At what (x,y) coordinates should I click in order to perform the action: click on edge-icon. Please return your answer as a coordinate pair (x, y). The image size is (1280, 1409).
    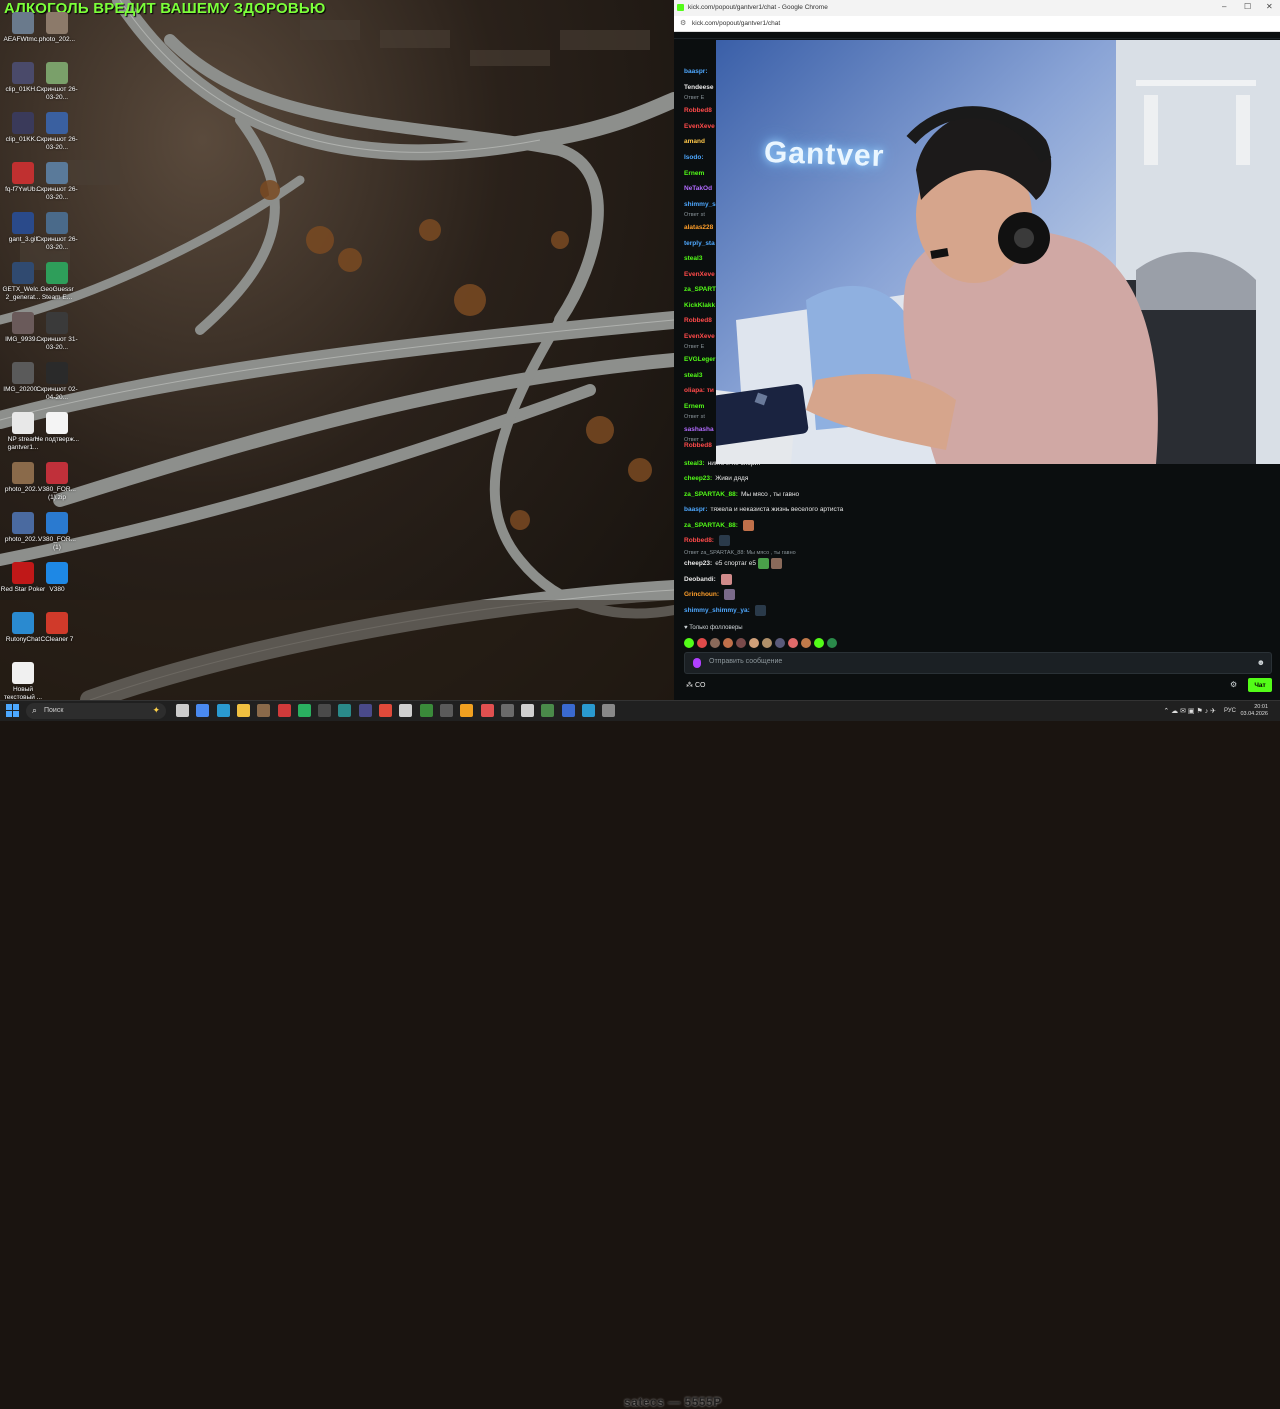
    Looking at the image, I should click on (223, 710).